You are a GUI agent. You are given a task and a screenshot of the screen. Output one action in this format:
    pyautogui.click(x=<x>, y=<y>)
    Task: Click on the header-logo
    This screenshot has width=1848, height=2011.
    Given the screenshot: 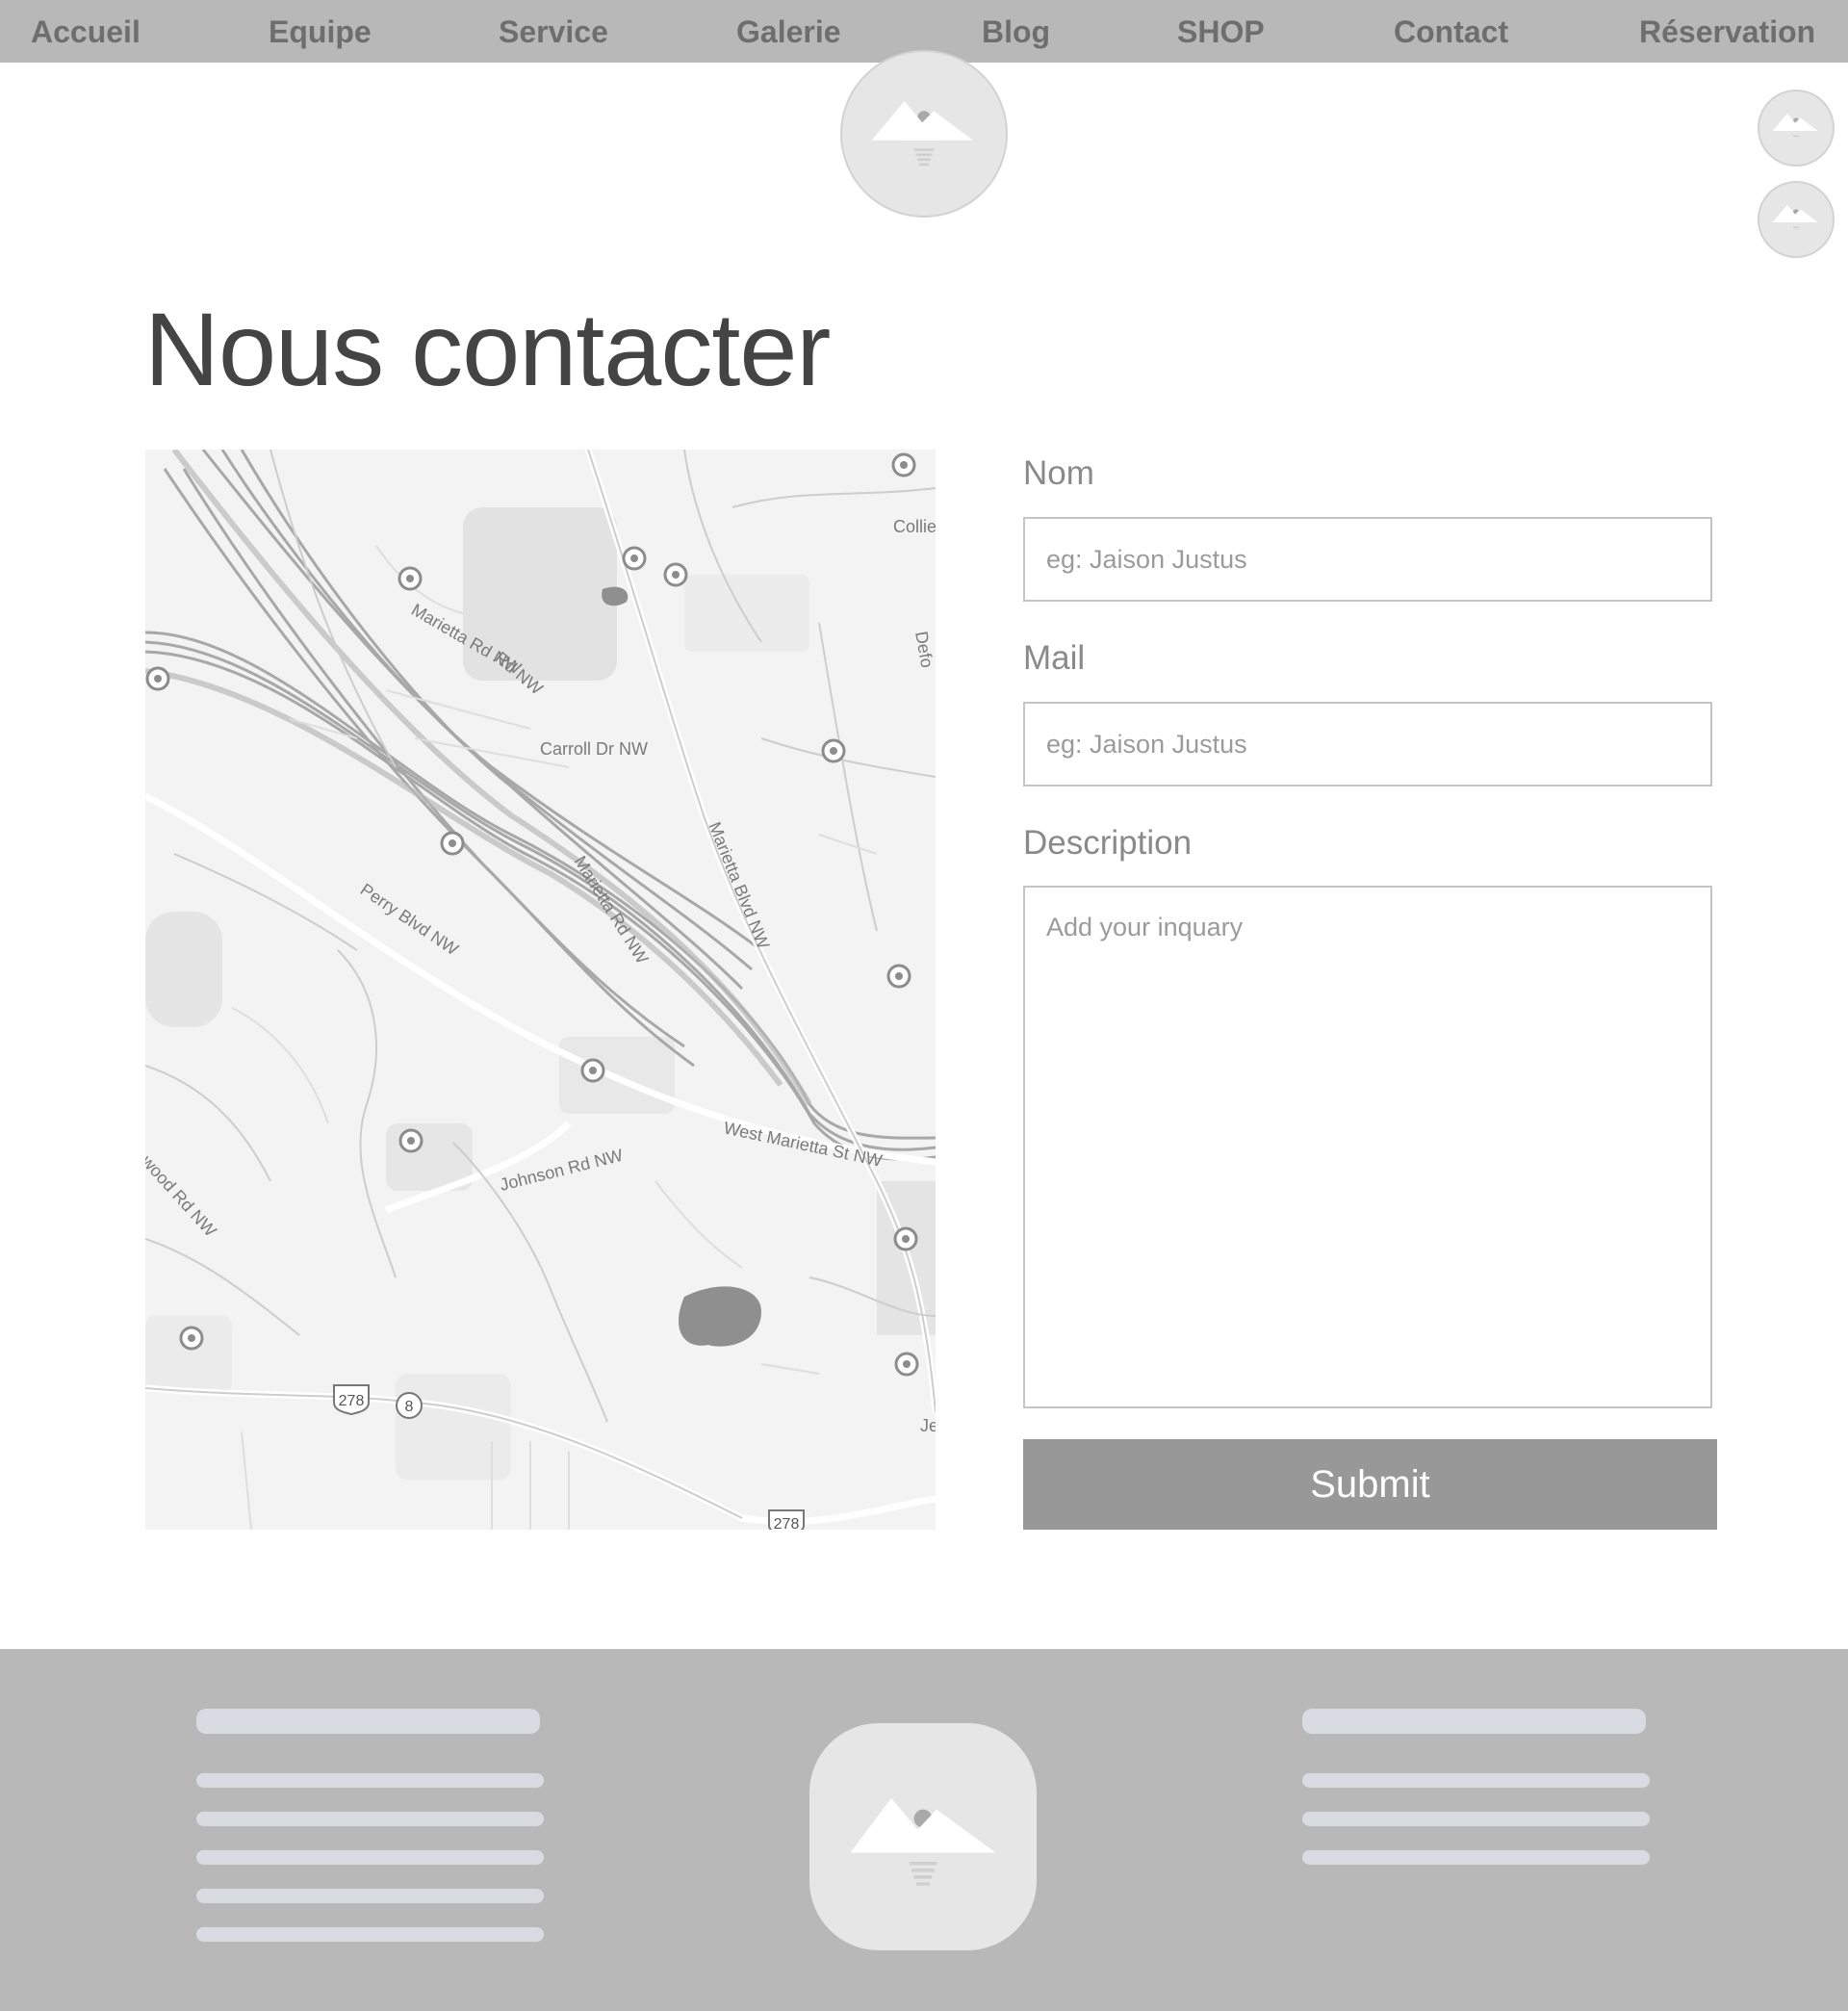 What is the action you would take?
    pyautogui.click(x=924, y=134)
    